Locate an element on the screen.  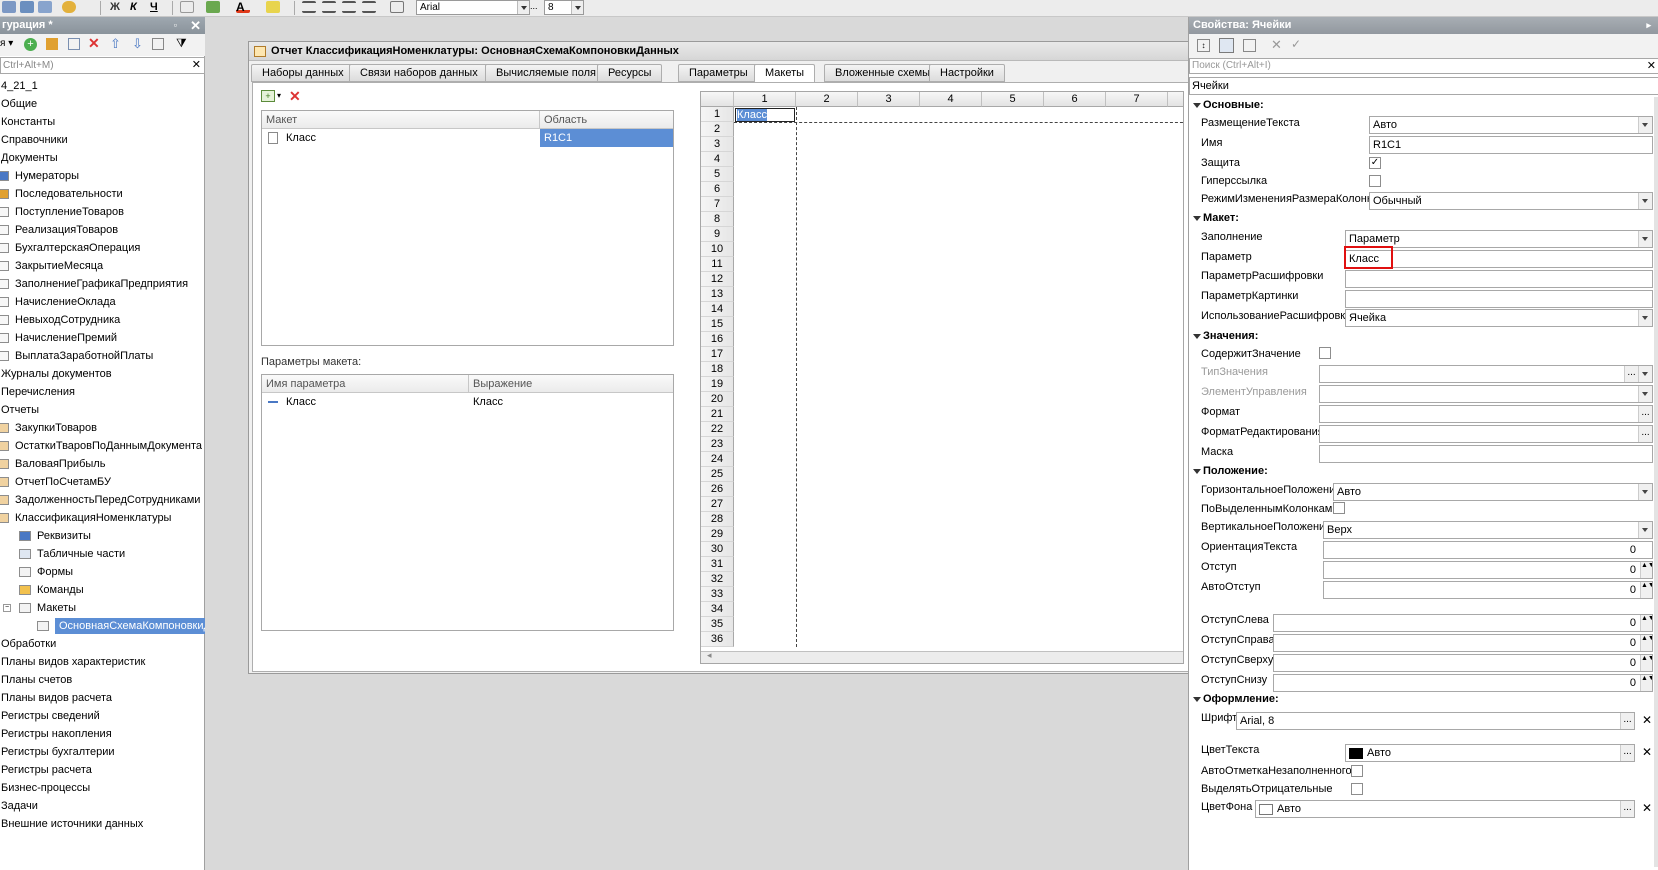
row-header: 19 is located at coordinates (717, 384).